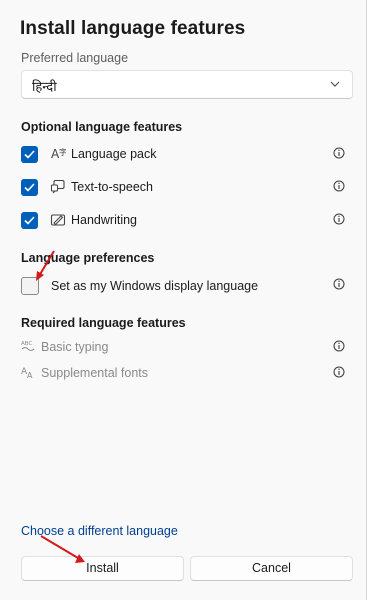  Describe the element at coordinates (30, 286) in the screenshot. I see `display-language-checkbox` at that location.